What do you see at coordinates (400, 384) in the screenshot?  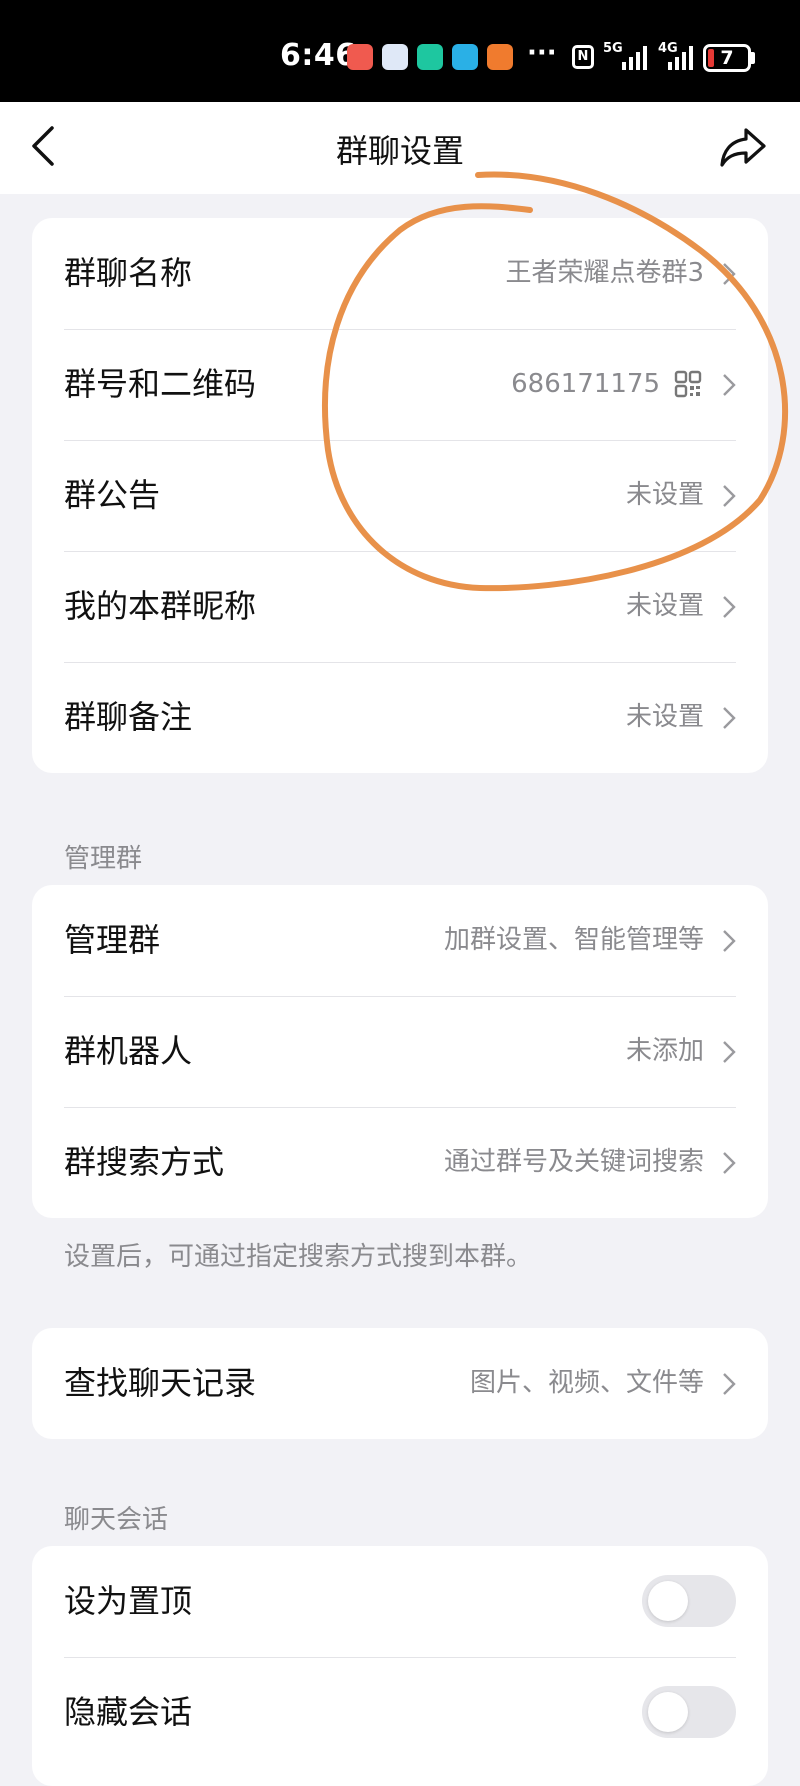 I see `group-id-qr-row: 群号和二维码 686171175` at bounding box center [400, 384].